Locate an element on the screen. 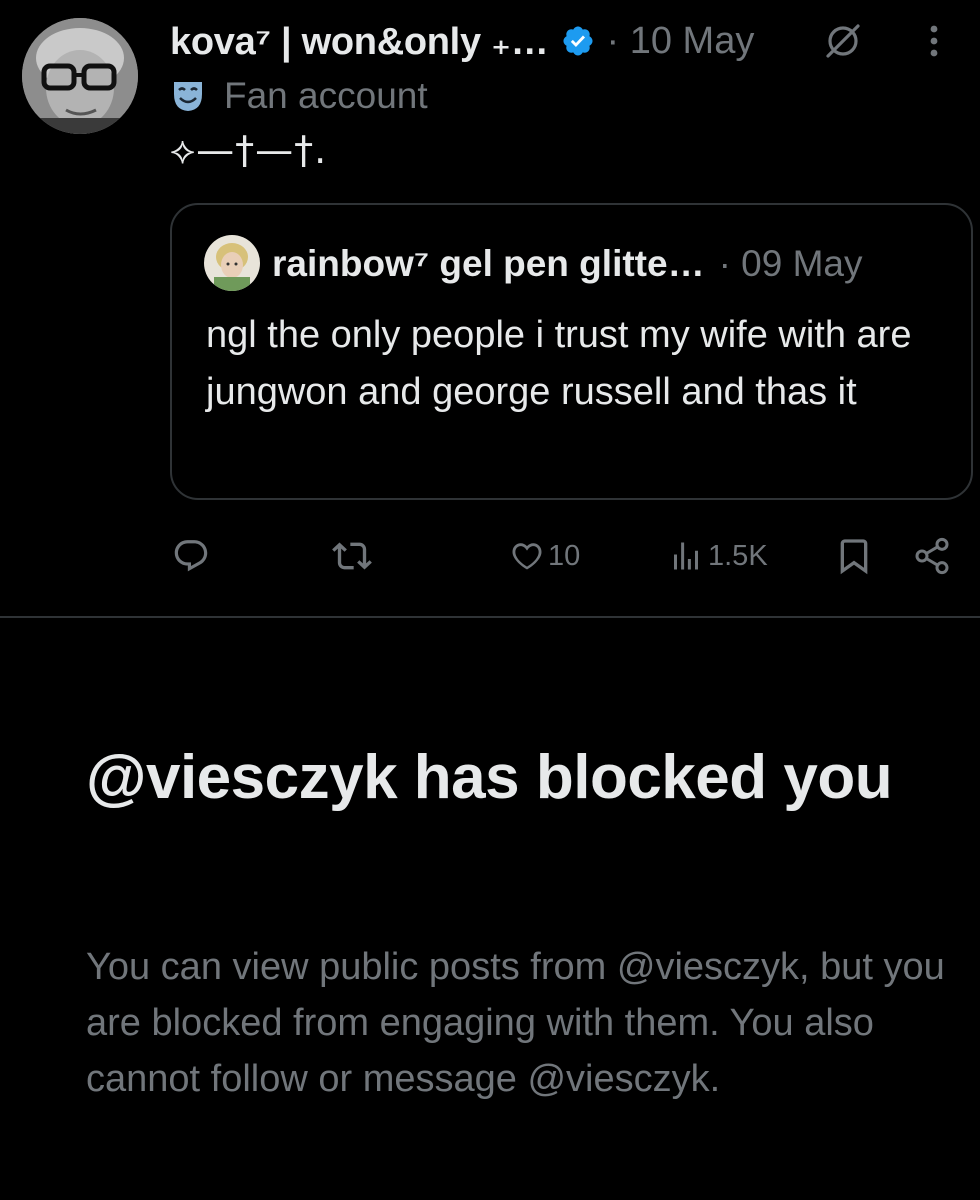 This screenshot has height=1200, width=980. repost-icon is located at coordinates (352, 556).